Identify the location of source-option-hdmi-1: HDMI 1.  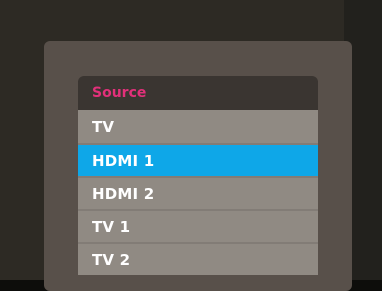
(198, 159).